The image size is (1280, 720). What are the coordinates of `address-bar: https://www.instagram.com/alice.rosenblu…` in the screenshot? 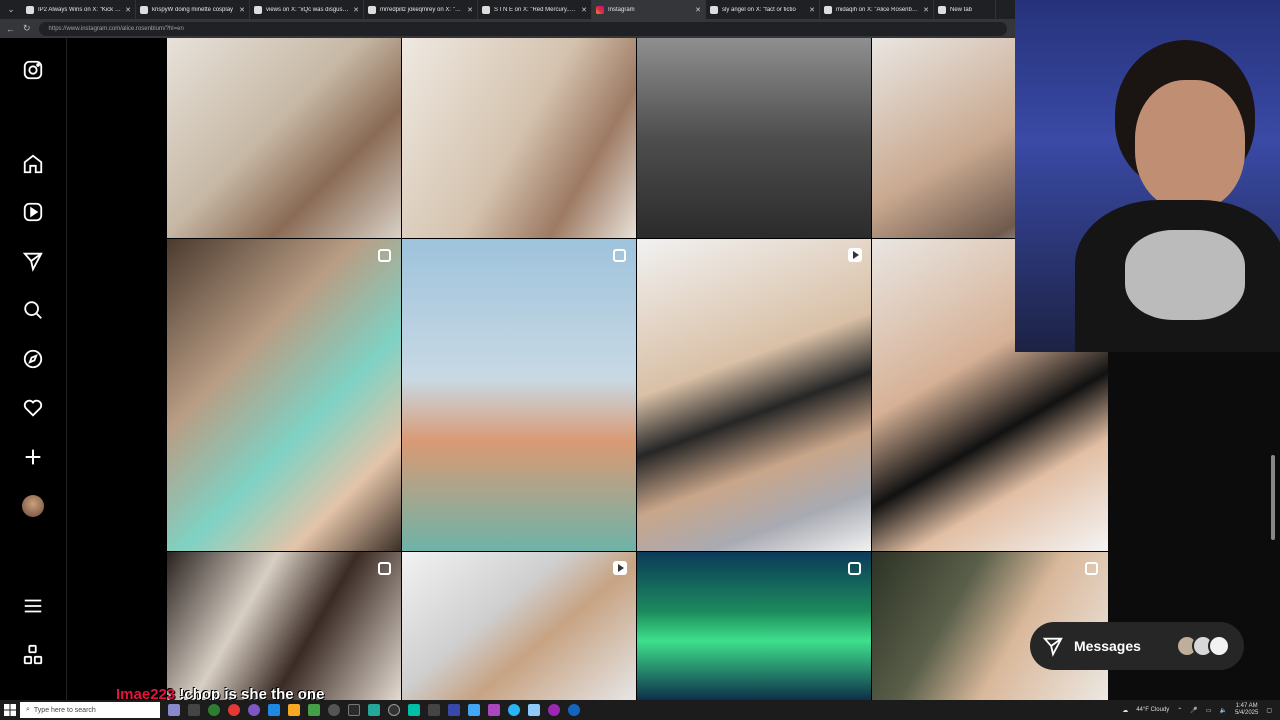 It's located at (522, 28).